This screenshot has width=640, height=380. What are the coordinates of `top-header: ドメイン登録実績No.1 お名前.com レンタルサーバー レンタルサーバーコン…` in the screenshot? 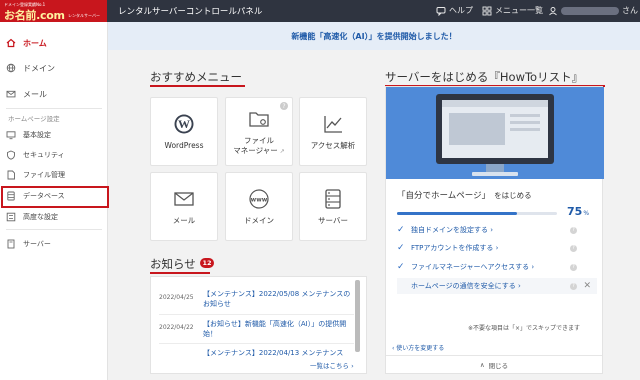 It's located at (320, 11).